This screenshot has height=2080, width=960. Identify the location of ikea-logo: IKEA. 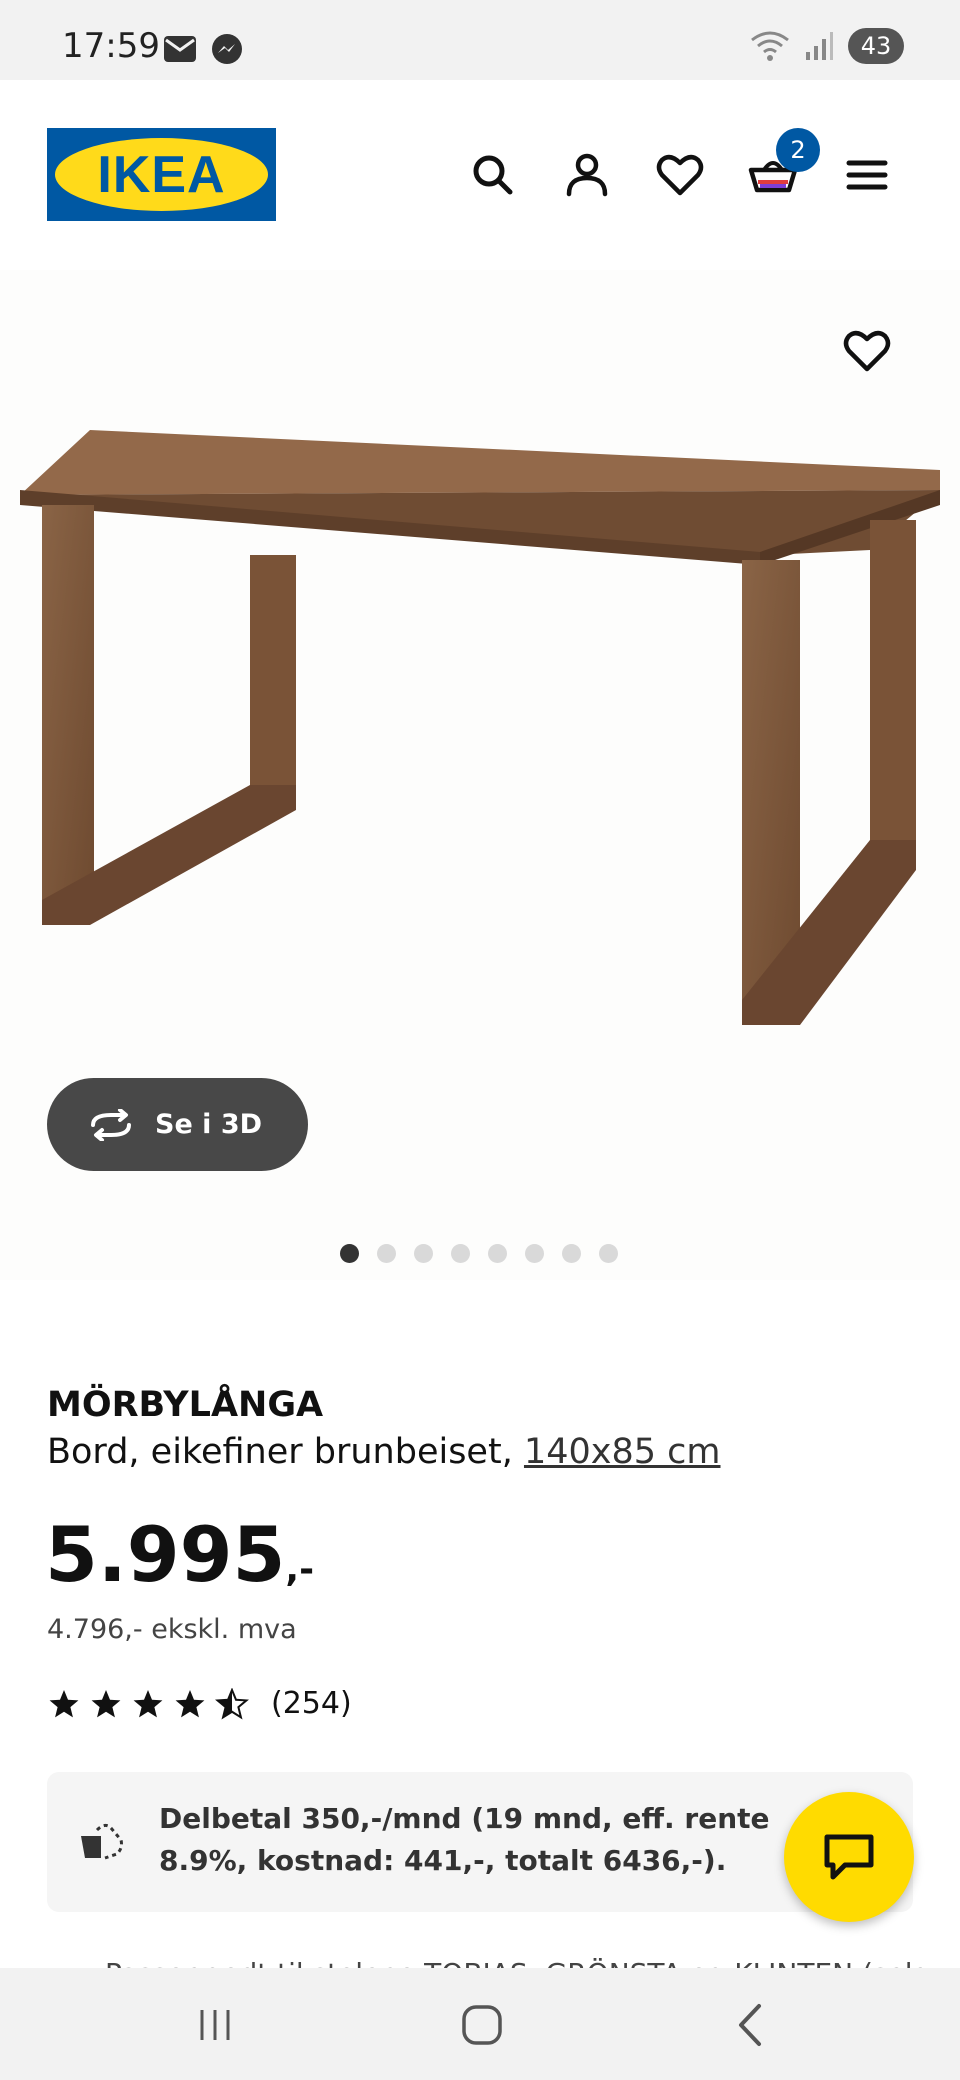
(161, 174).